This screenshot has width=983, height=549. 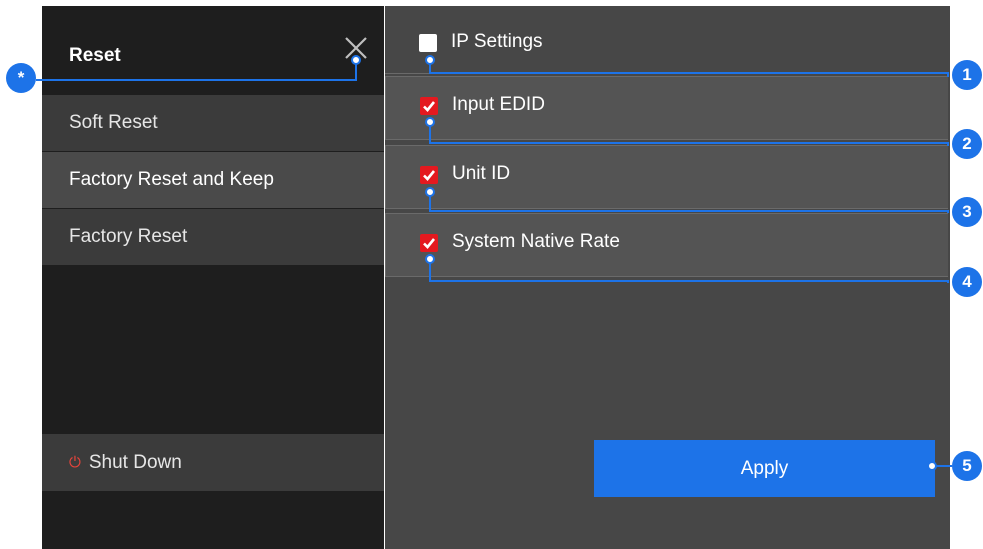 I want to click on ip-settings-checkbox, so click(x=428, y=43).